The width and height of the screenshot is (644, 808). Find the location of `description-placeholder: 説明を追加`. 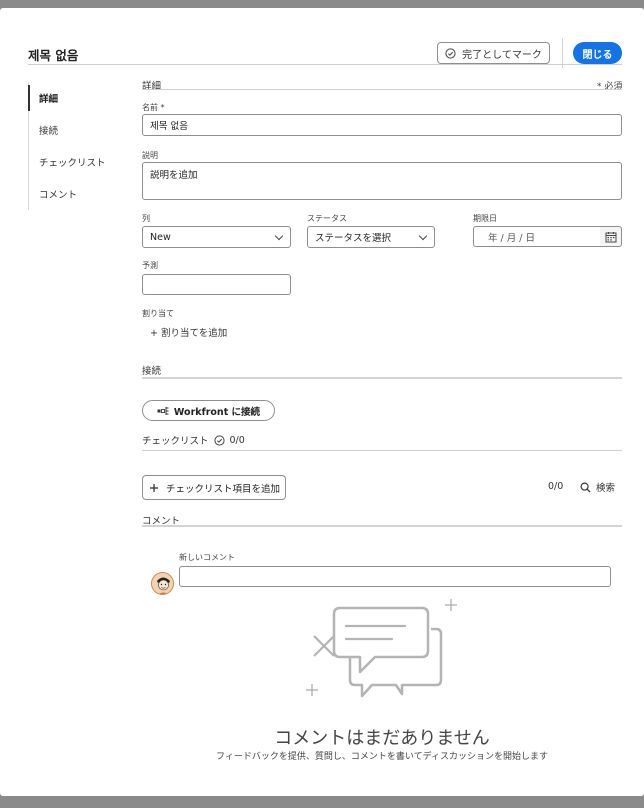

description-placeholder: 説明を追加 is located at coordinates (174, 175).